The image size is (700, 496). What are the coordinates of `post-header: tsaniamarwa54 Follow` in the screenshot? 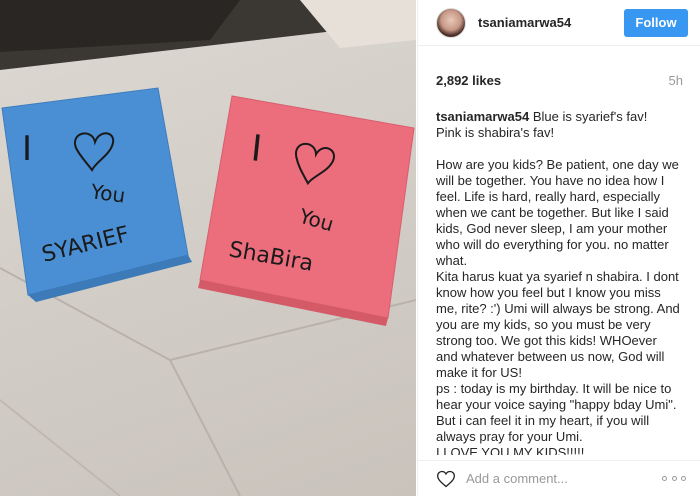 It's located at (559, 23).